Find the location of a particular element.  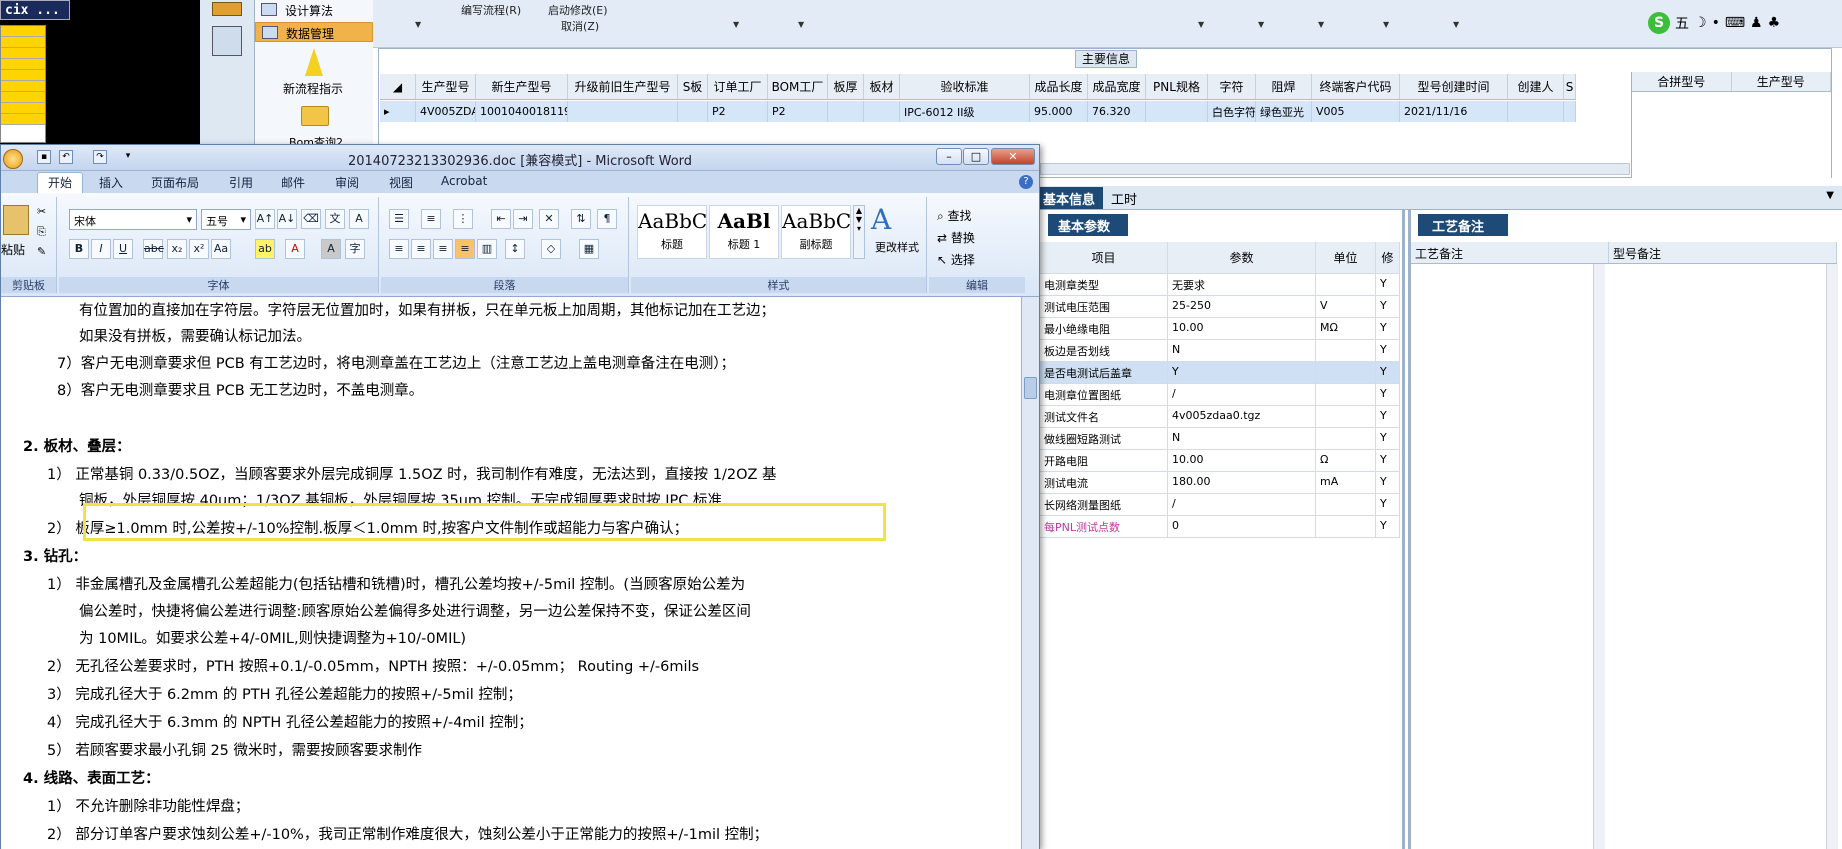

chinese-layout-icon: ✕ is located at coordinates (549, 219).